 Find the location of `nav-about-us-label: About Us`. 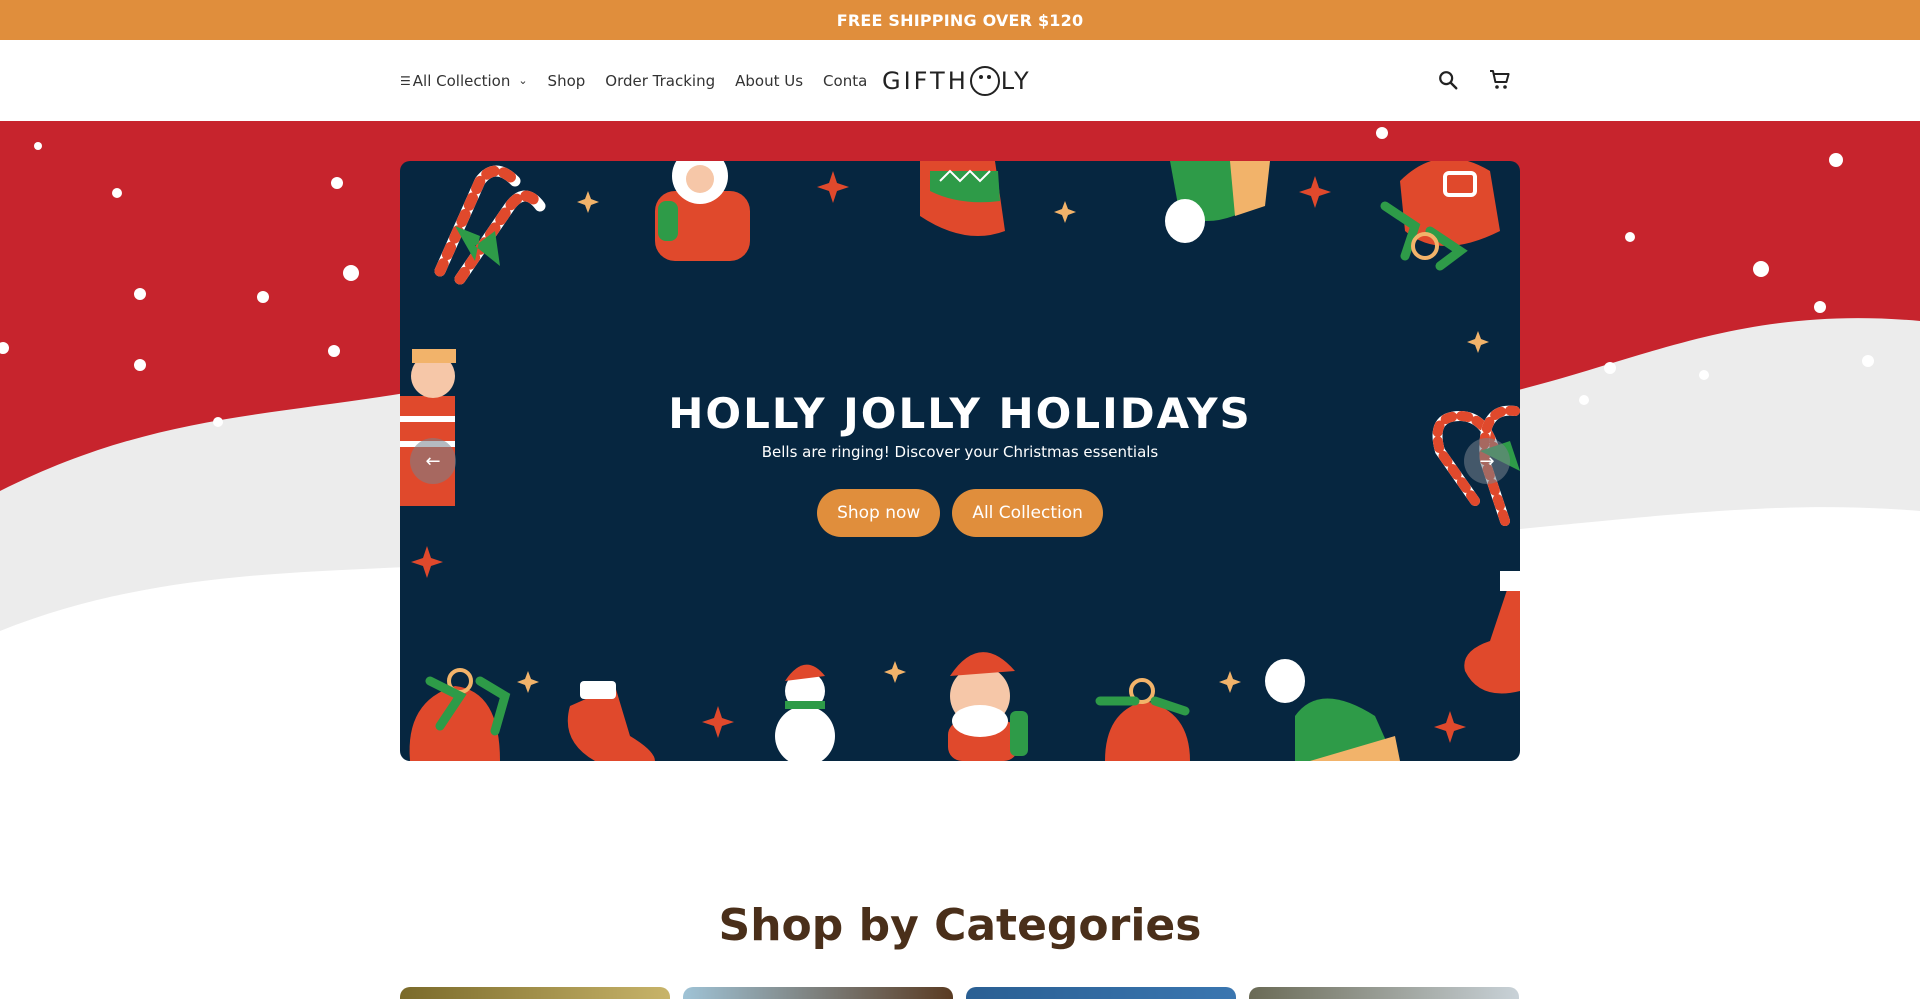

nav-about-us-label: About Us is located at coordinates (769, 80).